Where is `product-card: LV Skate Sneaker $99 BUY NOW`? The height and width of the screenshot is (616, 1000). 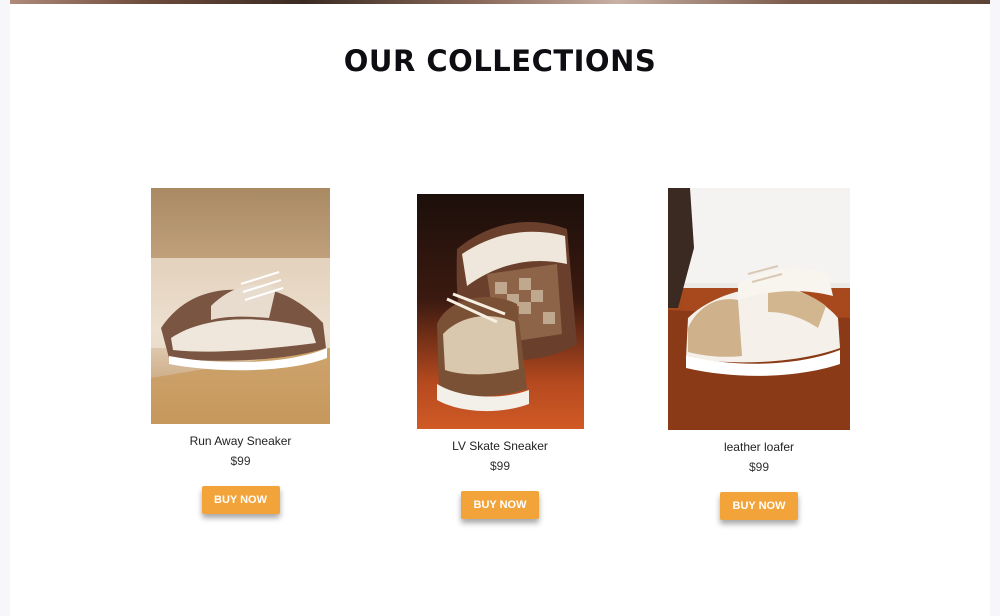 product-card: LV Skate Sneaker $99 BUY NOW is located at coordinates (500, 356).